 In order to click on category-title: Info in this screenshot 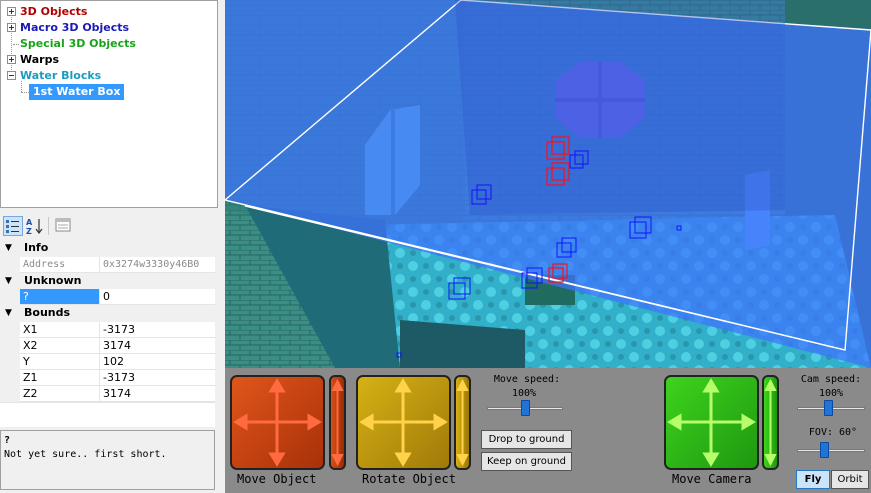, I will do `click(36, 247)`.